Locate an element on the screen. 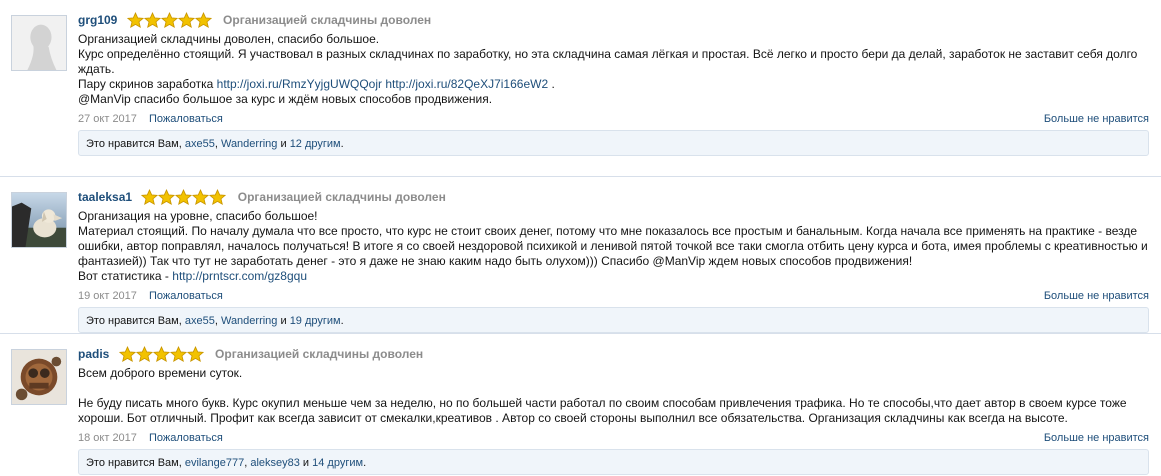  review-date: 27 окт 2017 is located at coordinates (107, 119).